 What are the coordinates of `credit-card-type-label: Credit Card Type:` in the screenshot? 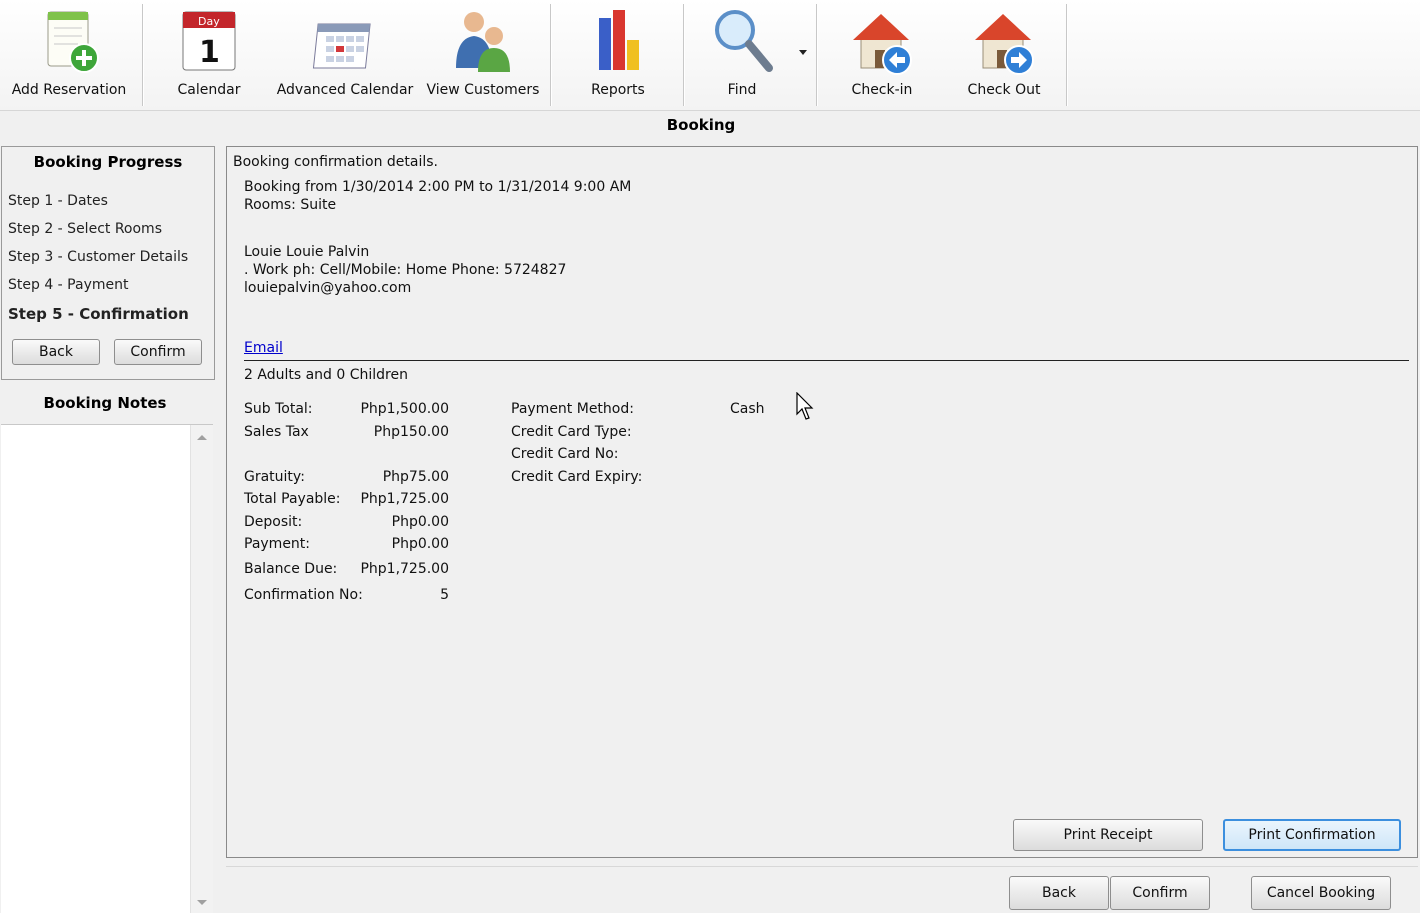 It's located at (571, 432).